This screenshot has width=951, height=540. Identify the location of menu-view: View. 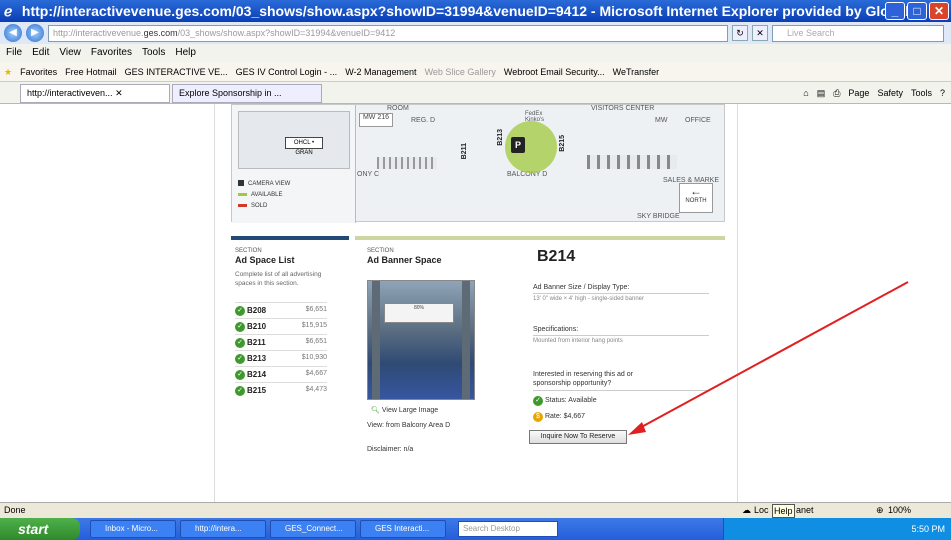
(70, 53).